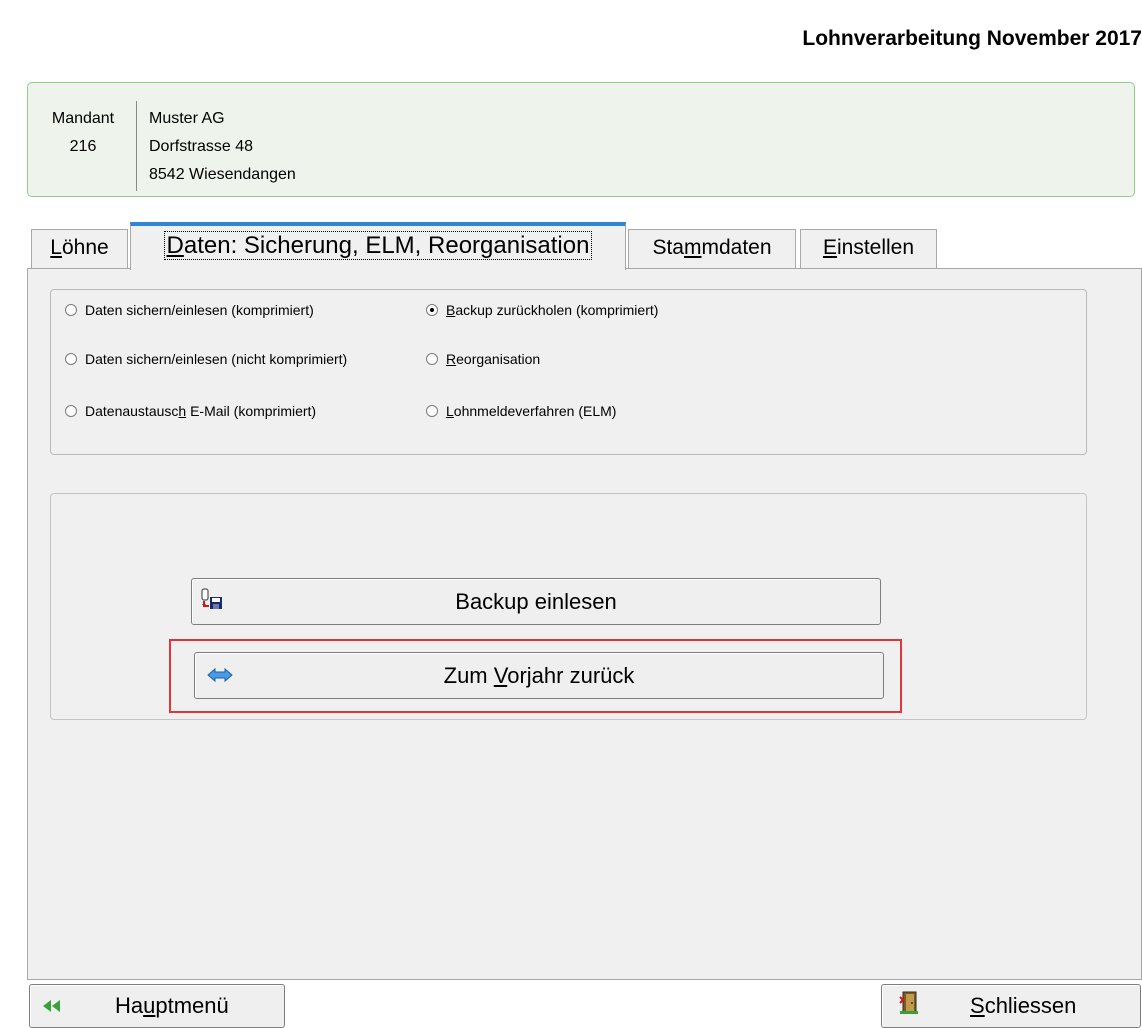  I want to click on divider, so click(136, 146).